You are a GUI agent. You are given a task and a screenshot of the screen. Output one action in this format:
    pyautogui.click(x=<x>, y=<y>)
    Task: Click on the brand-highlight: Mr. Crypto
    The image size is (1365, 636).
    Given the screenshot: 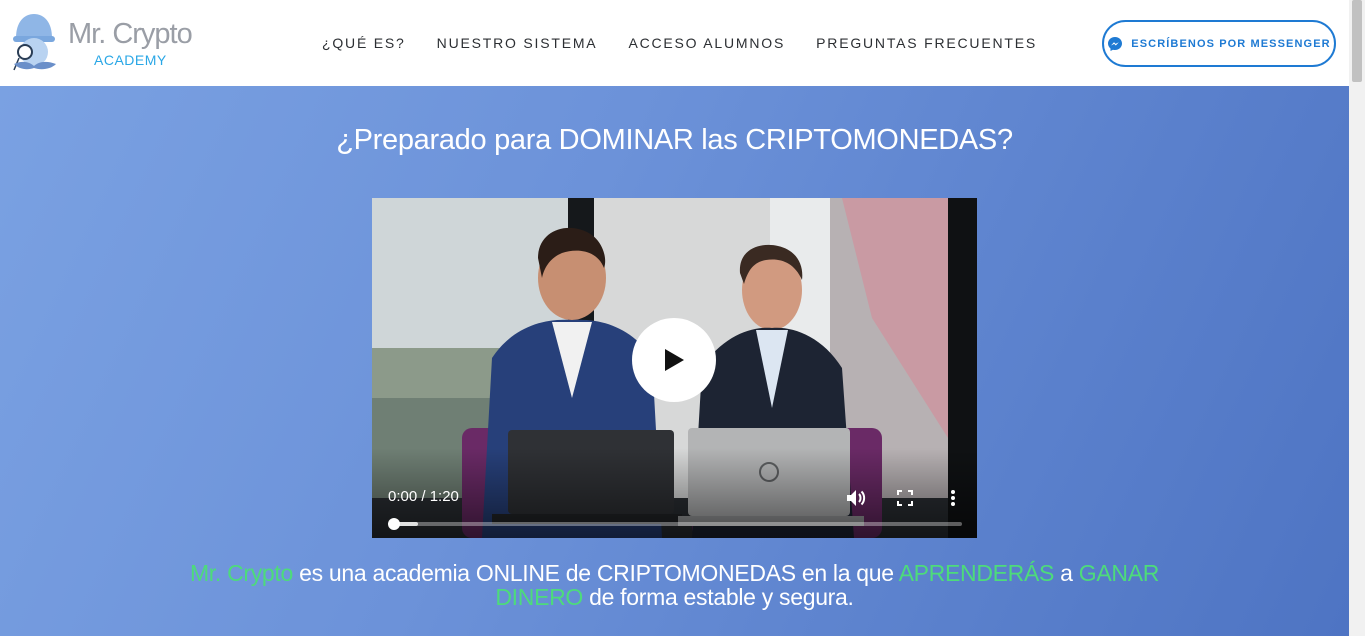 What is the action you would take?
    pyautogui.click(x=241, y=573)
    